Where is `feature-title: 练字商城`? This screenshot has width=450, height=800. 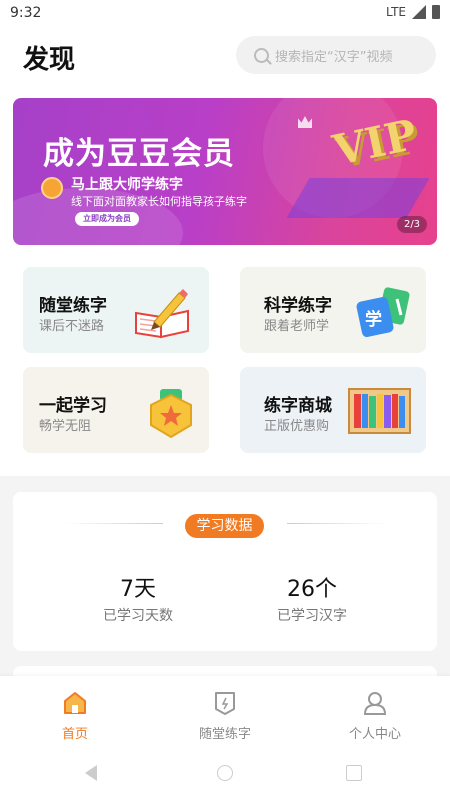
feature-title: 练字商城 is located at coordinates (298, 406).